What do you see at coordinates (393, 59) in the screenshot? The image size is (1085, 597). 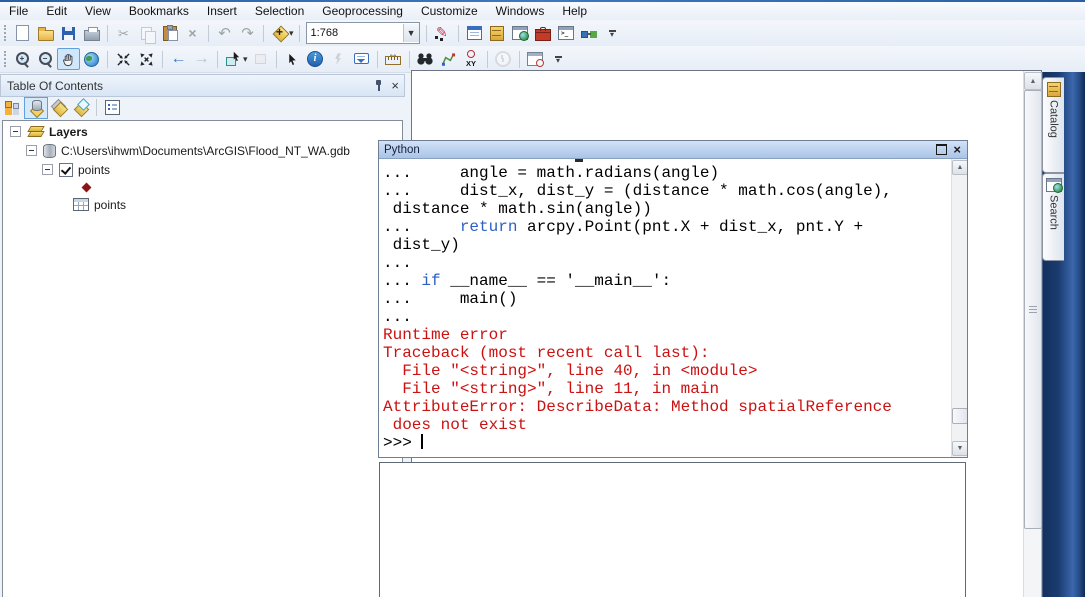 I see `measure-button` at bounding box center [393, 59].